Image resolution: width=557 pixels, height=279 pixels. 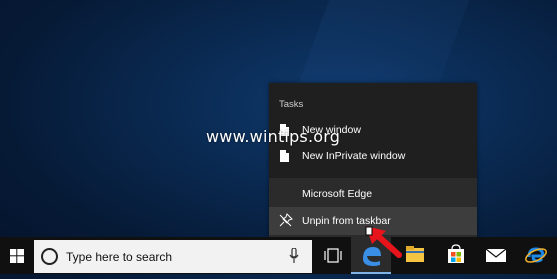 I want to click on taskbar: Type here to search, so click(x=278, y=255).